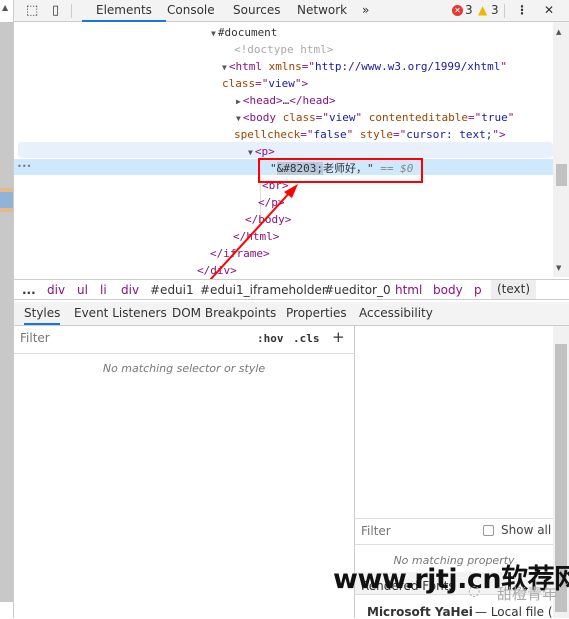 The image size is (569, 619). I want to click on breadcrumb-item: p, so click(478, 290).